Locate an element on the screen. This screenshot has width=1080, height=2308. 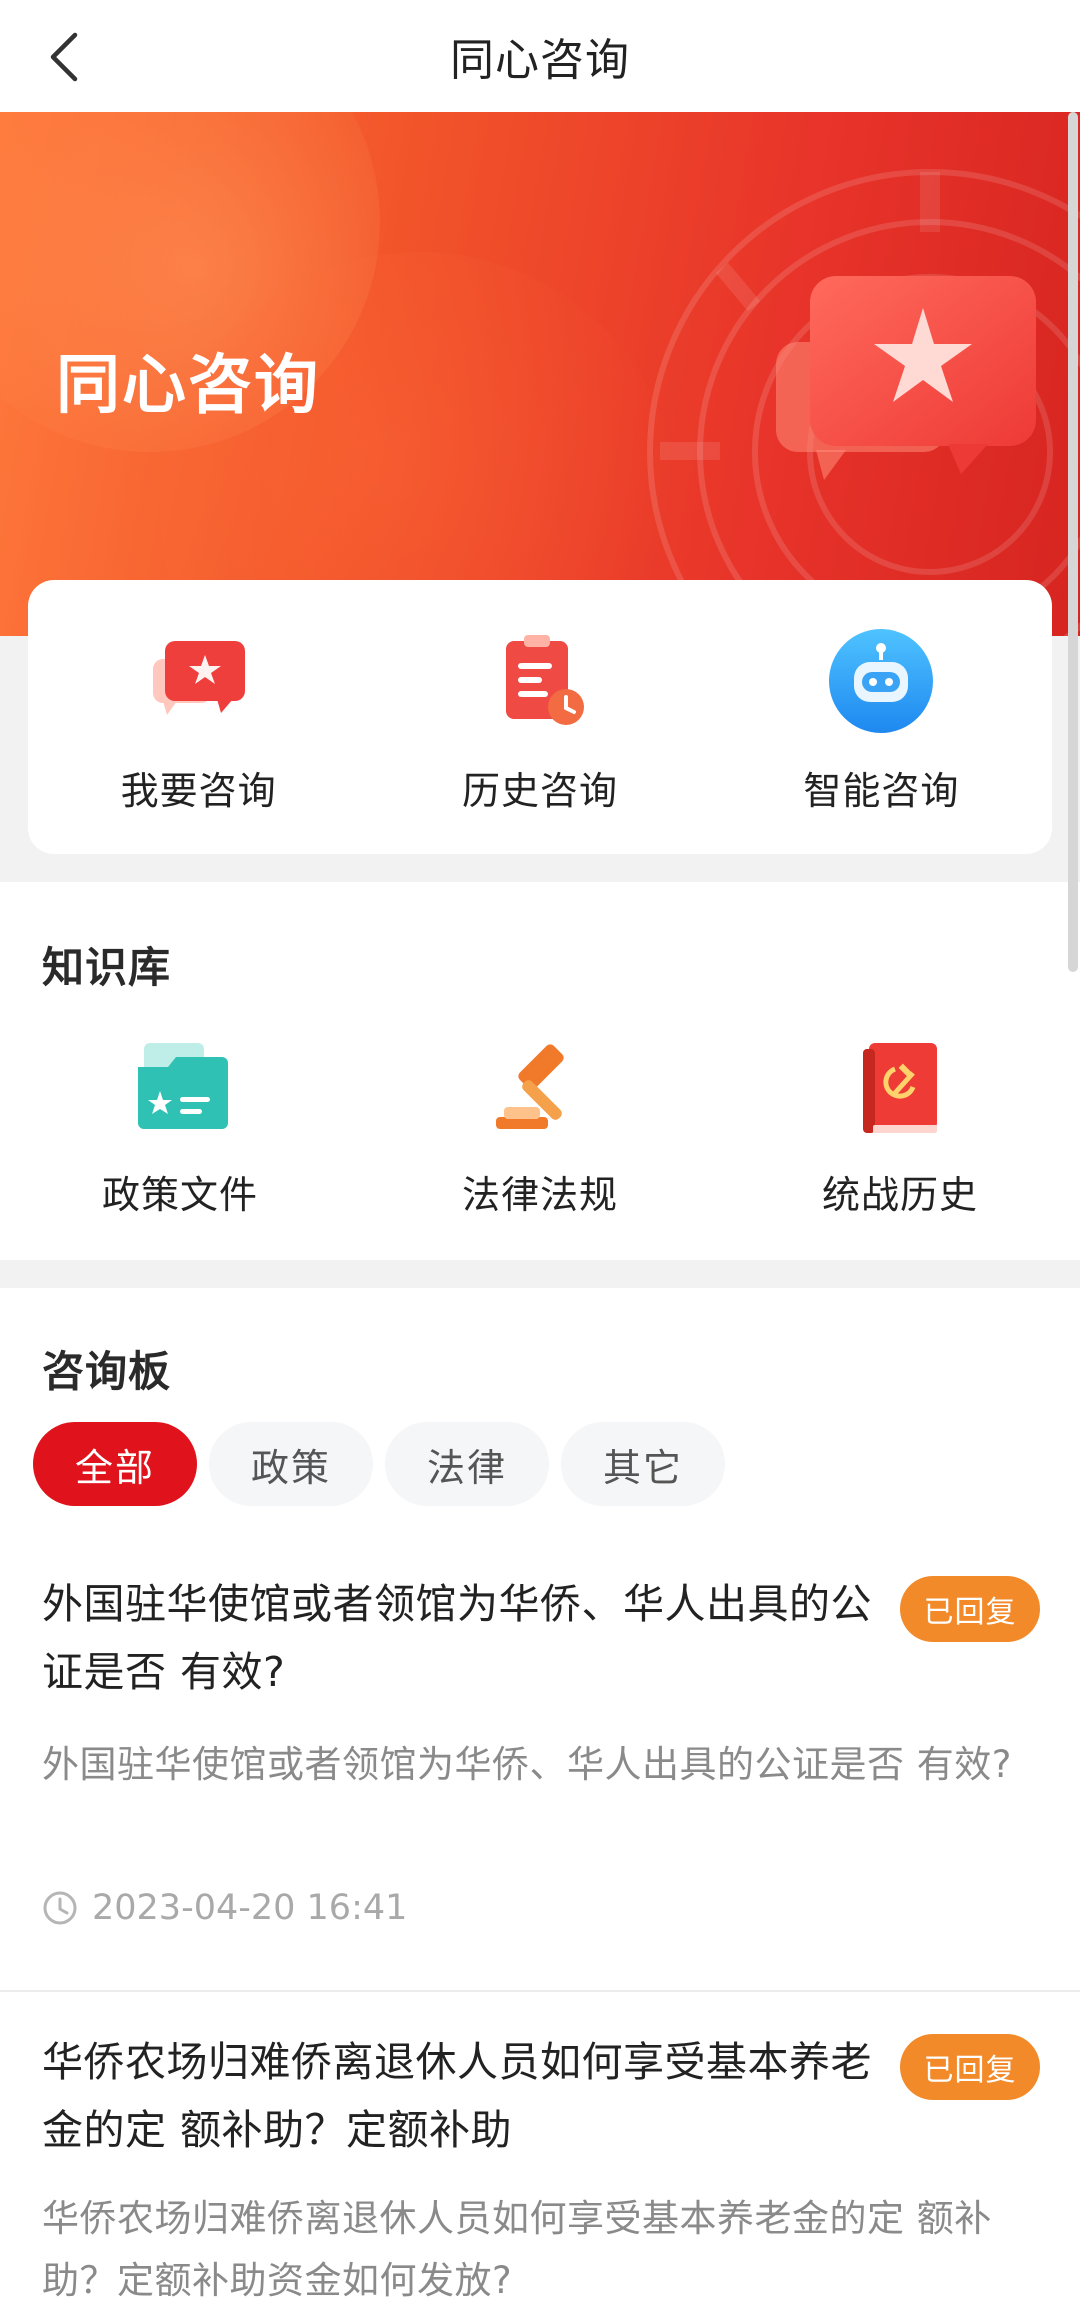
consult-board-title: 咨询板 is located at coordinates (107, 1371).